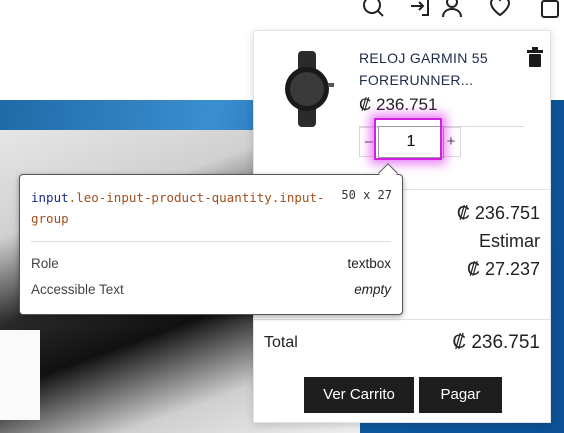 The height and width of the screenshot is (433, 564). Describe the element at coordinates (535, 57) in the screenshot. I see `trash-icon` at that location.